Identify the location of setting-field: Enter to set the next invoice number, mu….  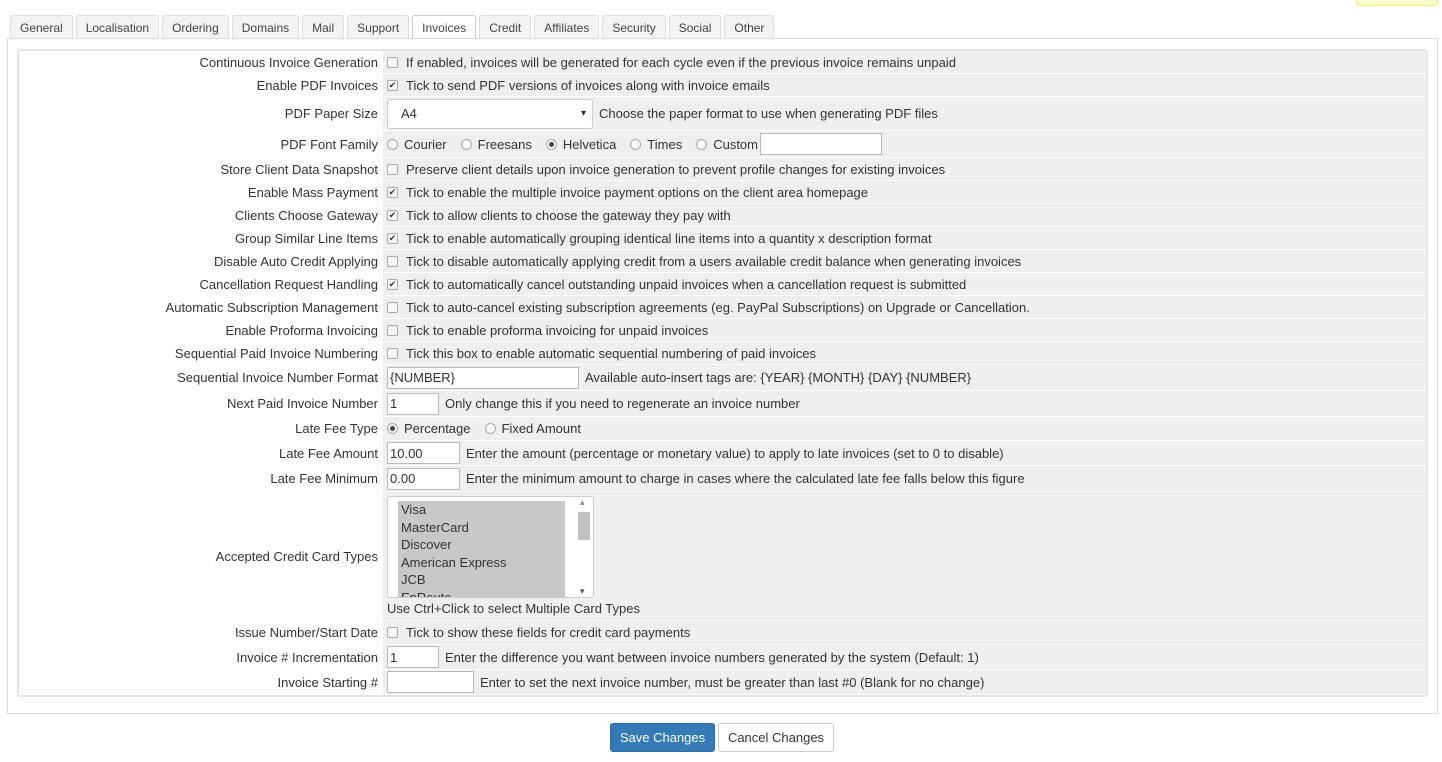
(904, 682).